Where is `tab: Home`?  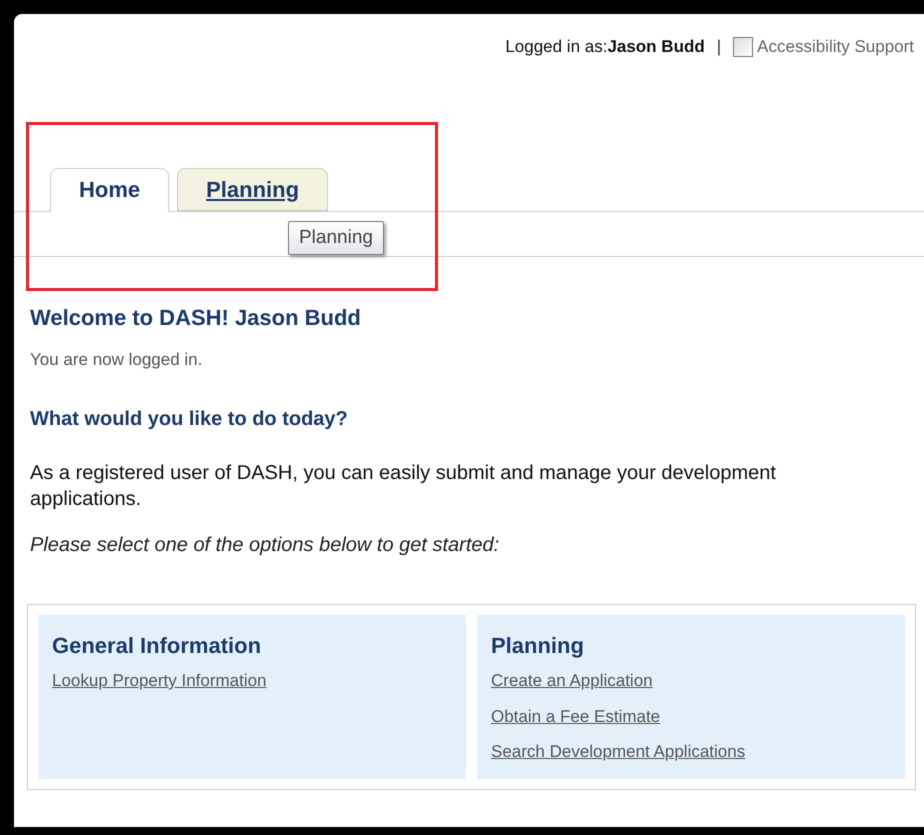 tab: Home is located at coordinates (110, 190).